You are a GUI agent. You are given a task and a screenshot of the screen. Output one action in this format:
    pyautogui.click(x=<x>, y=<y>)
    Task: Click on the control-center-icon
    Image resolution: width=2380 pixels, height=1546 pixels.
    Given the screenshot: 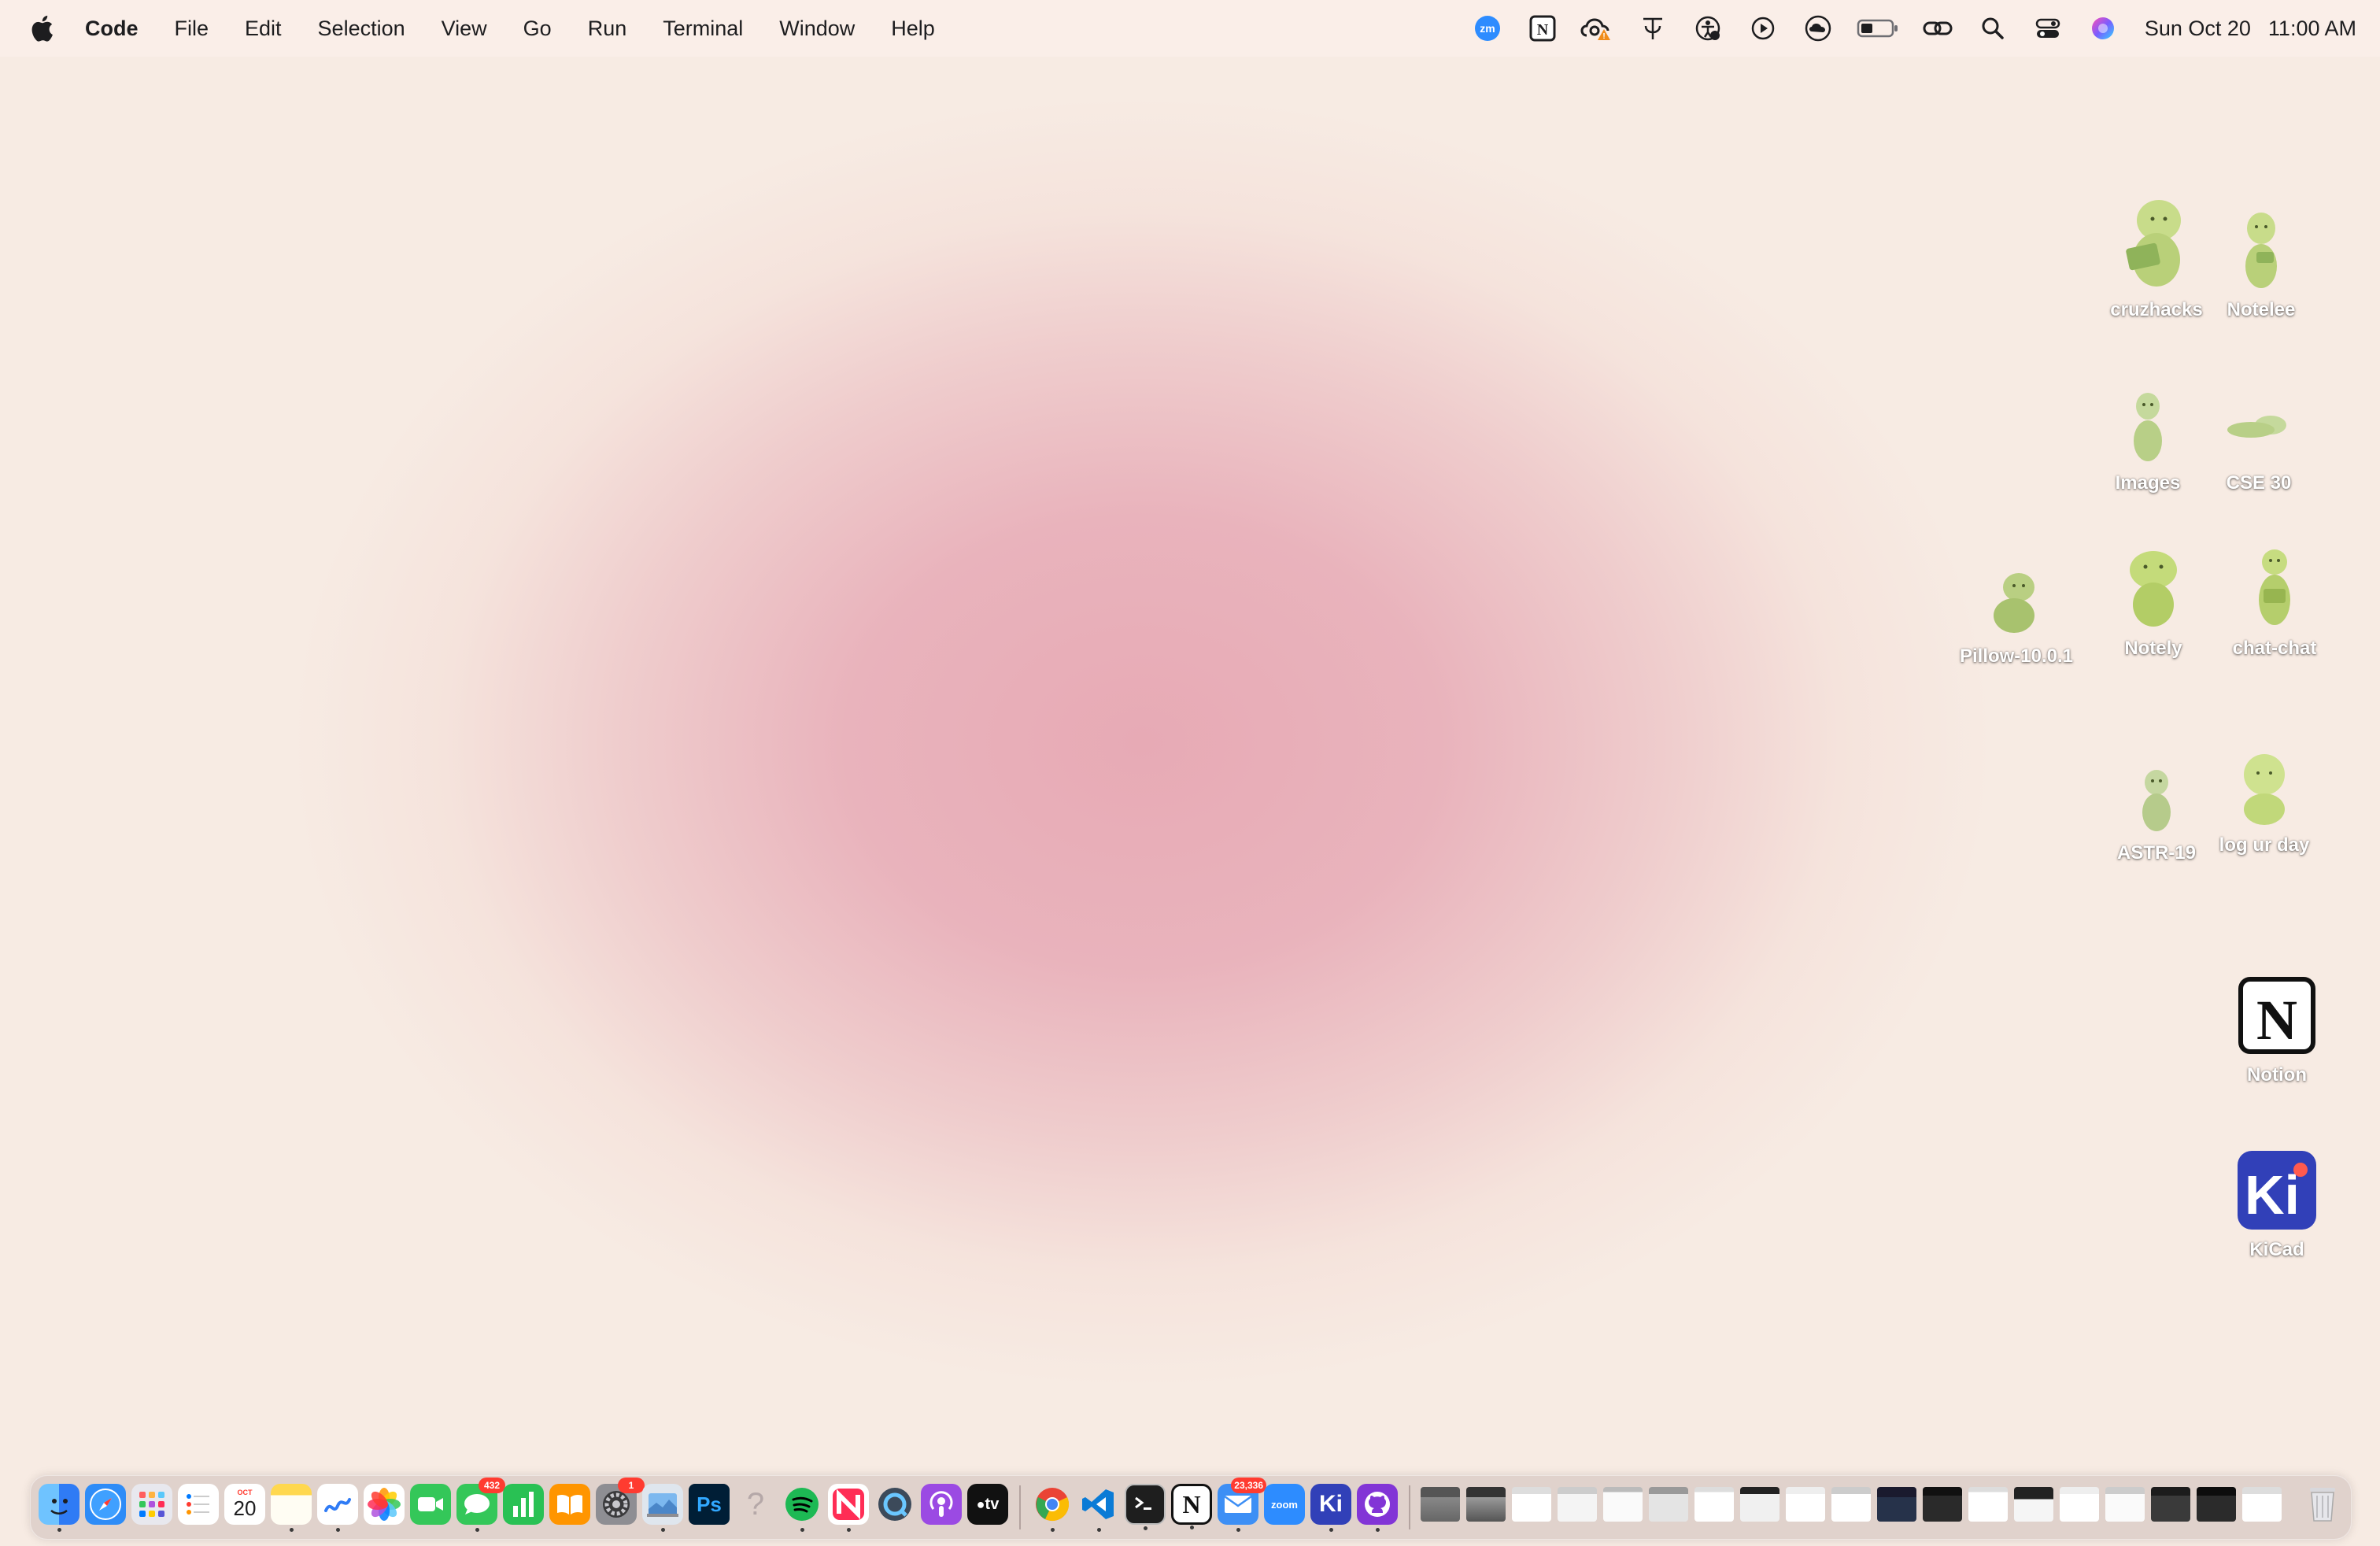 What is the action you would take?
    pyautogui.click(x=2048, y=28)
    